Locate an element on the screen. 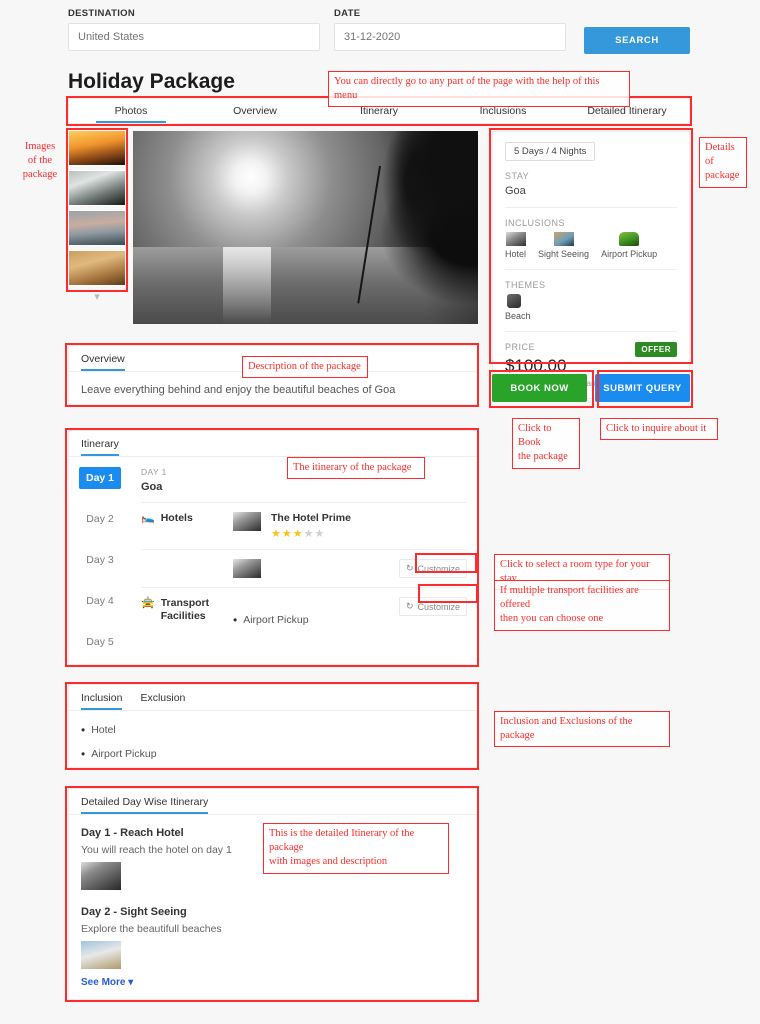 The image size is (760, 1024). stay-label: STAY is located at coordinates (517, 176).